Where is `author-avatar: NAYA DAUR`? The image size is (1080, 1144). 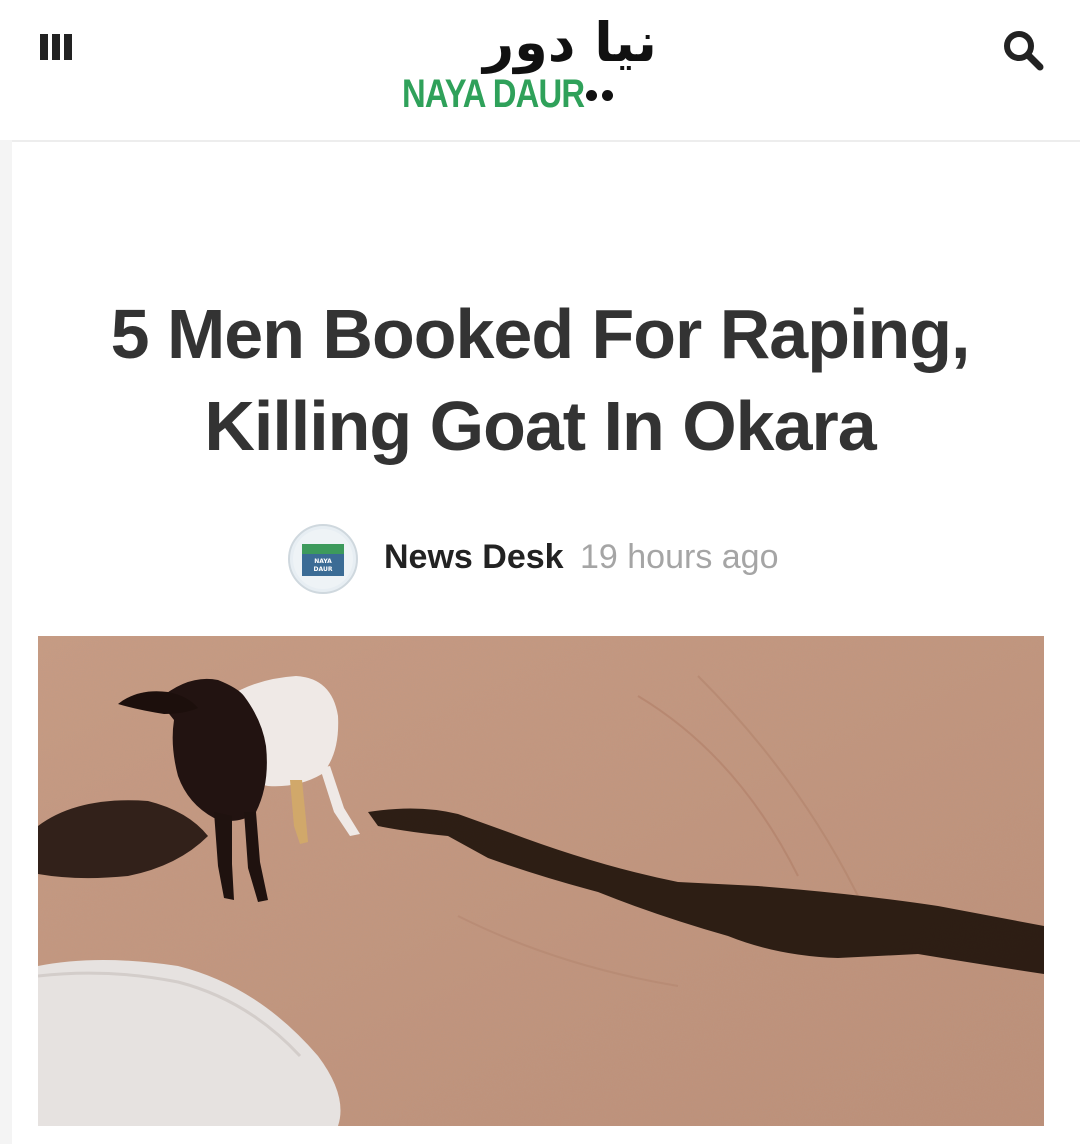
author-avatar: NAYA DAUR is located at coordinates (323, 559).